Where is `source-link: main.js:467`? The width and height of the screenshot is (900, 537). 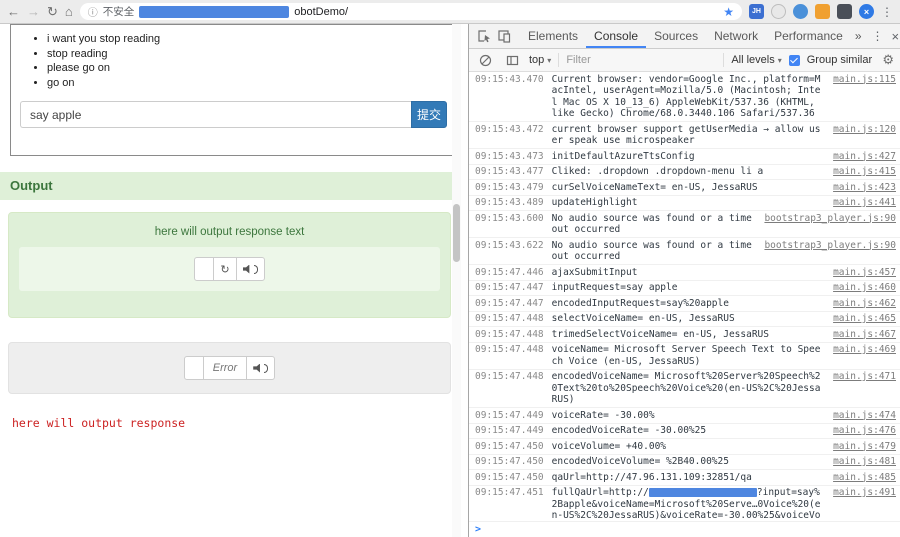 source-link: main.js:467 is located at coordinates (864, 335).